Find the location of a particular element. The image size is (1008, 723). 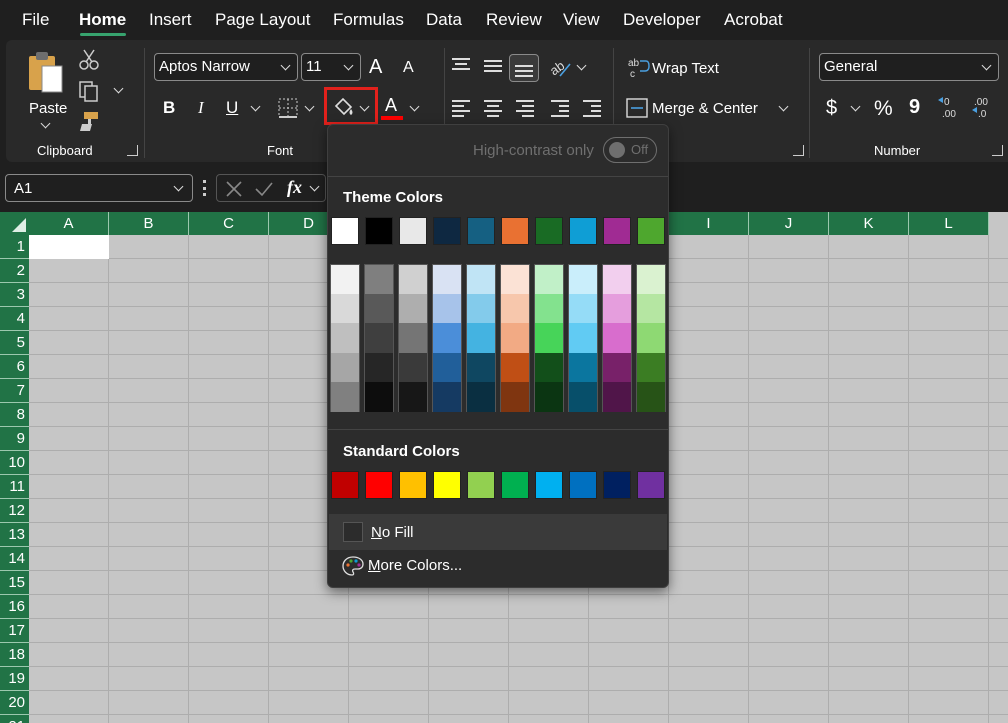

merge-center-button: Merge & Center is located at coordinates (705, 108).